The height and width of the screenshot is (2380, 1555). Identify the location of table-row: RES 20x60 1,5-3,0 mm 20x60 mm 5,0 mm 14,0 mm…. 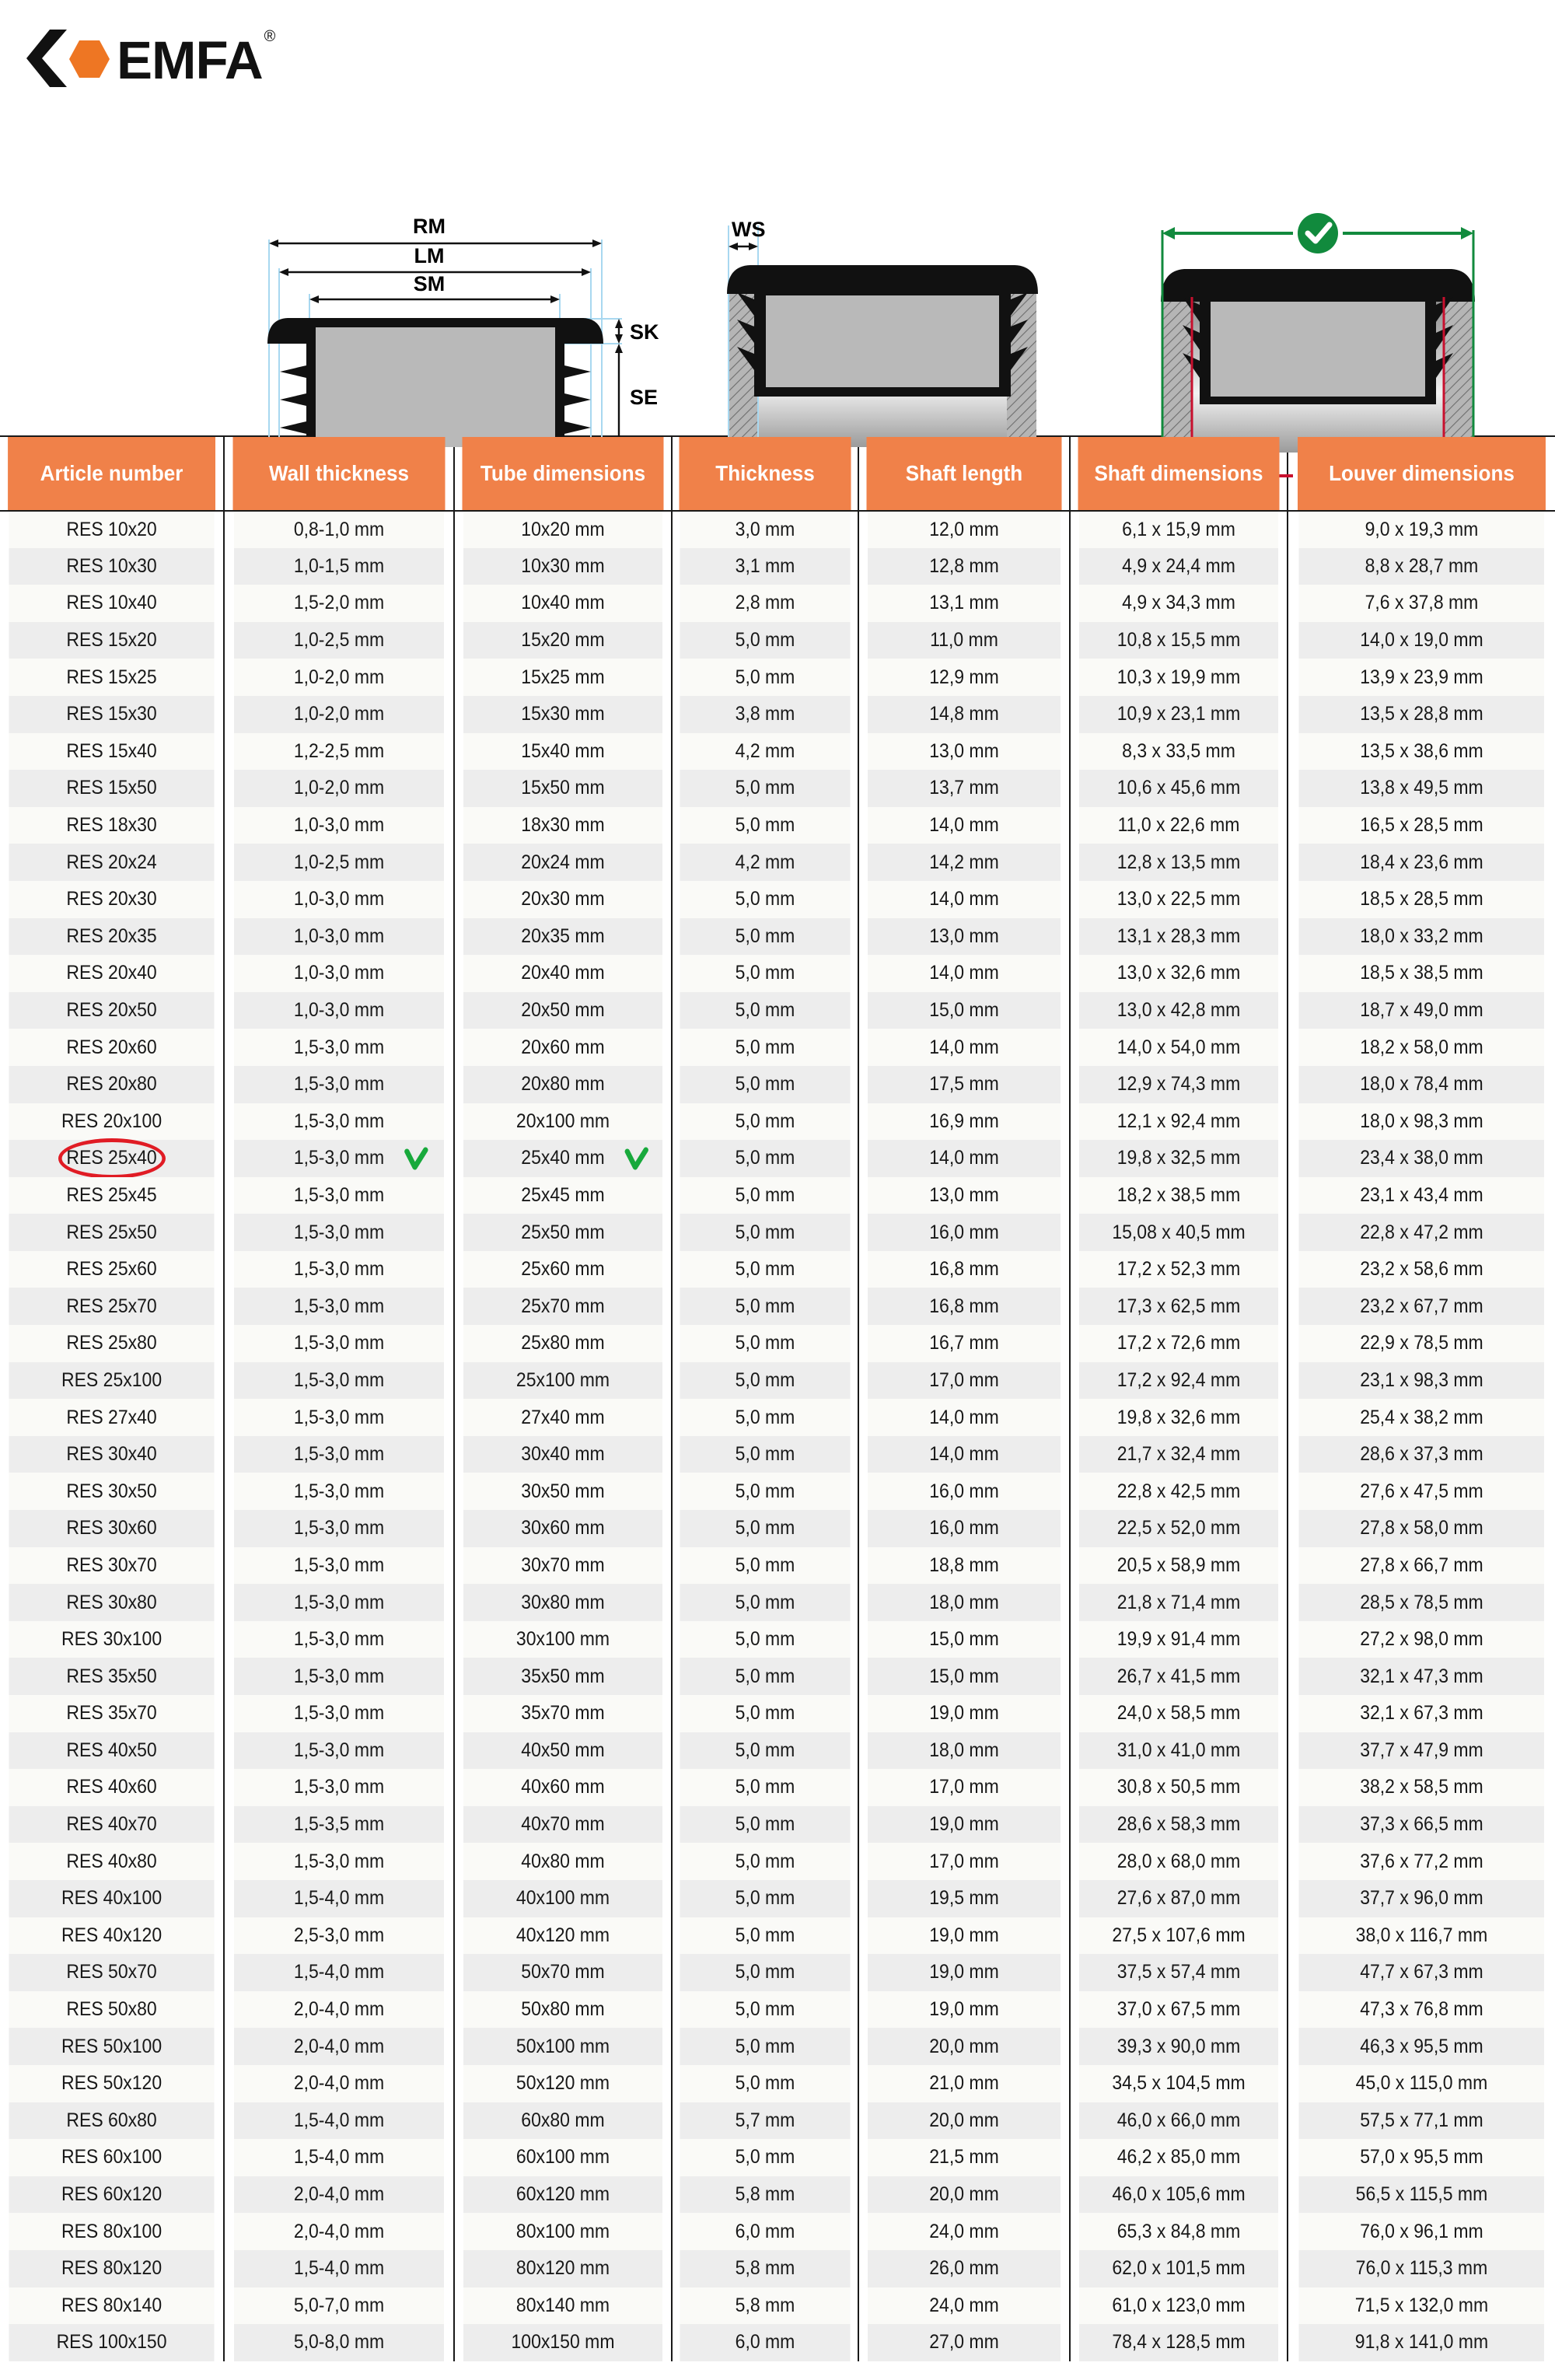
(777, 1047).